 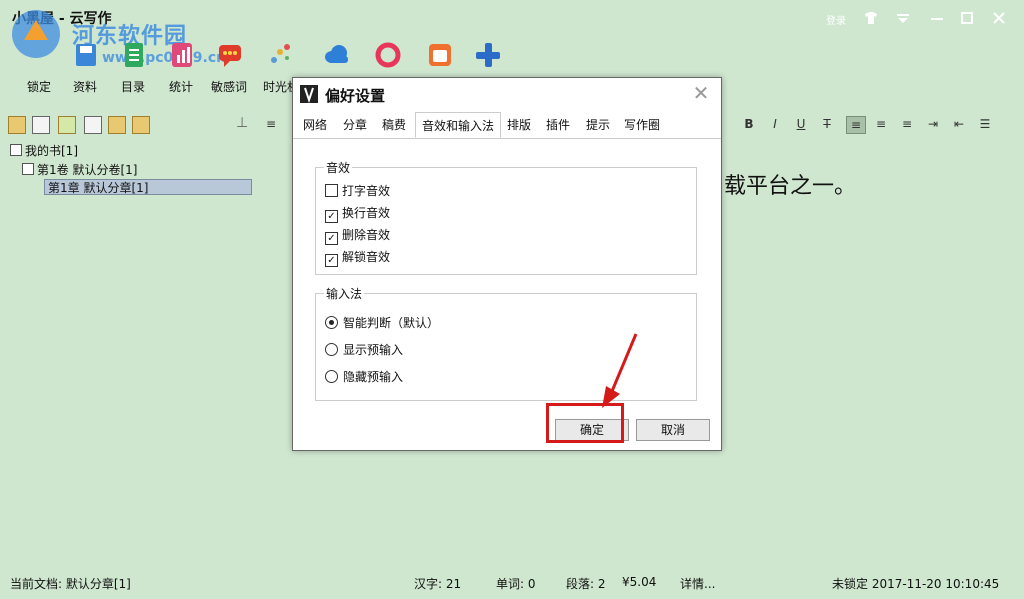 I want to click on tab-tips: 提示, so click(x=598, y=124).